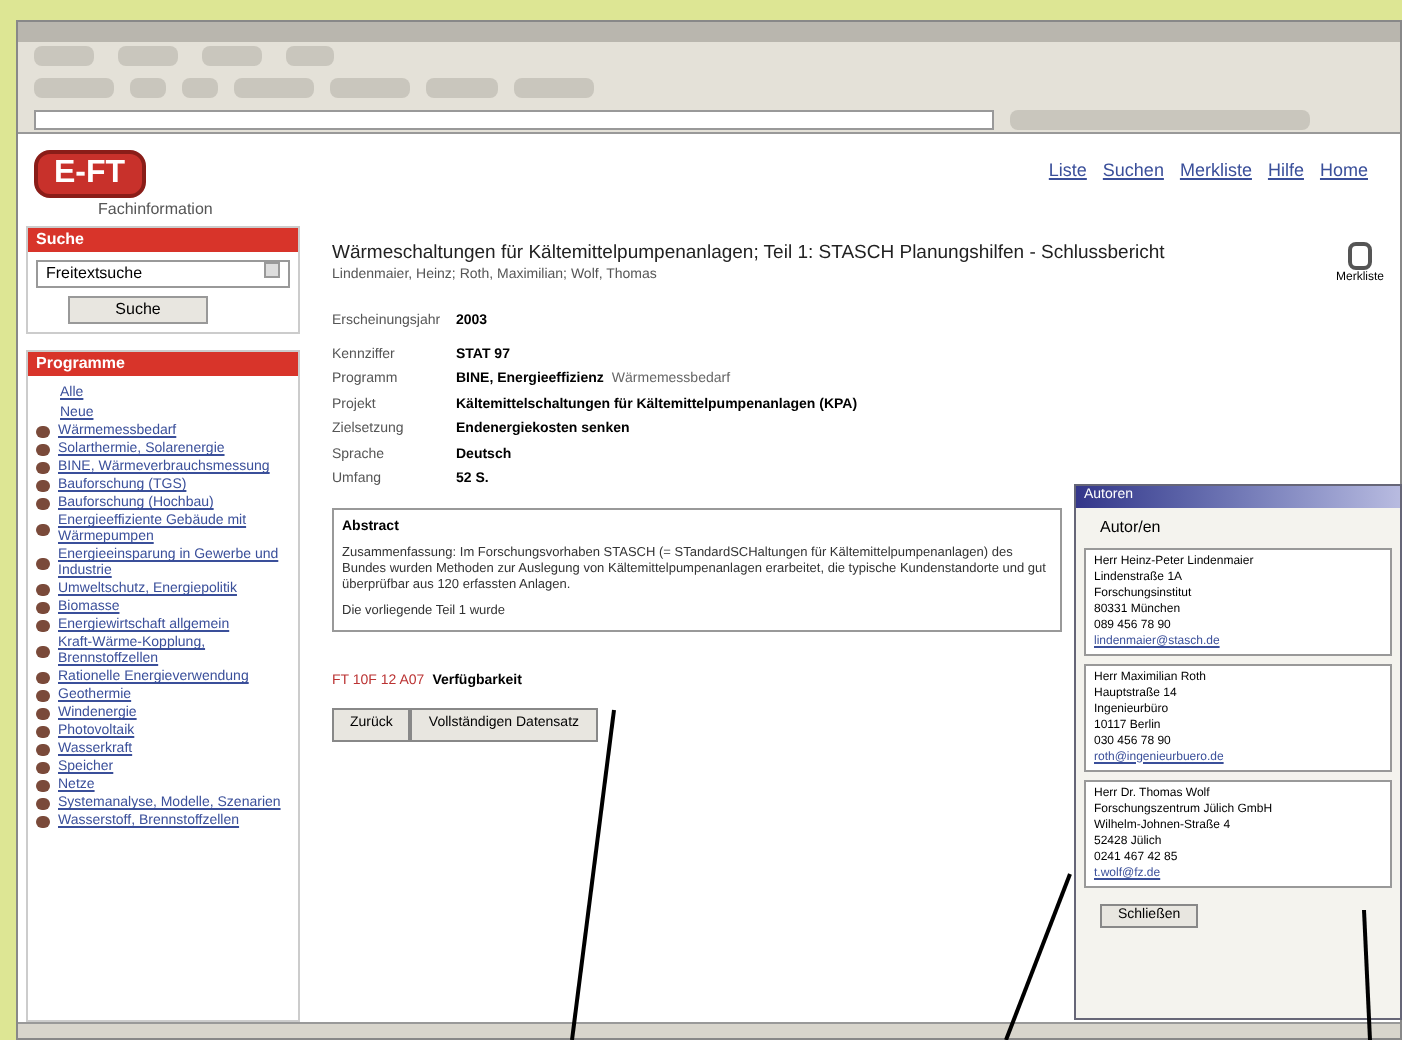  I want to click on logo: E-FT, so click(90, 174).